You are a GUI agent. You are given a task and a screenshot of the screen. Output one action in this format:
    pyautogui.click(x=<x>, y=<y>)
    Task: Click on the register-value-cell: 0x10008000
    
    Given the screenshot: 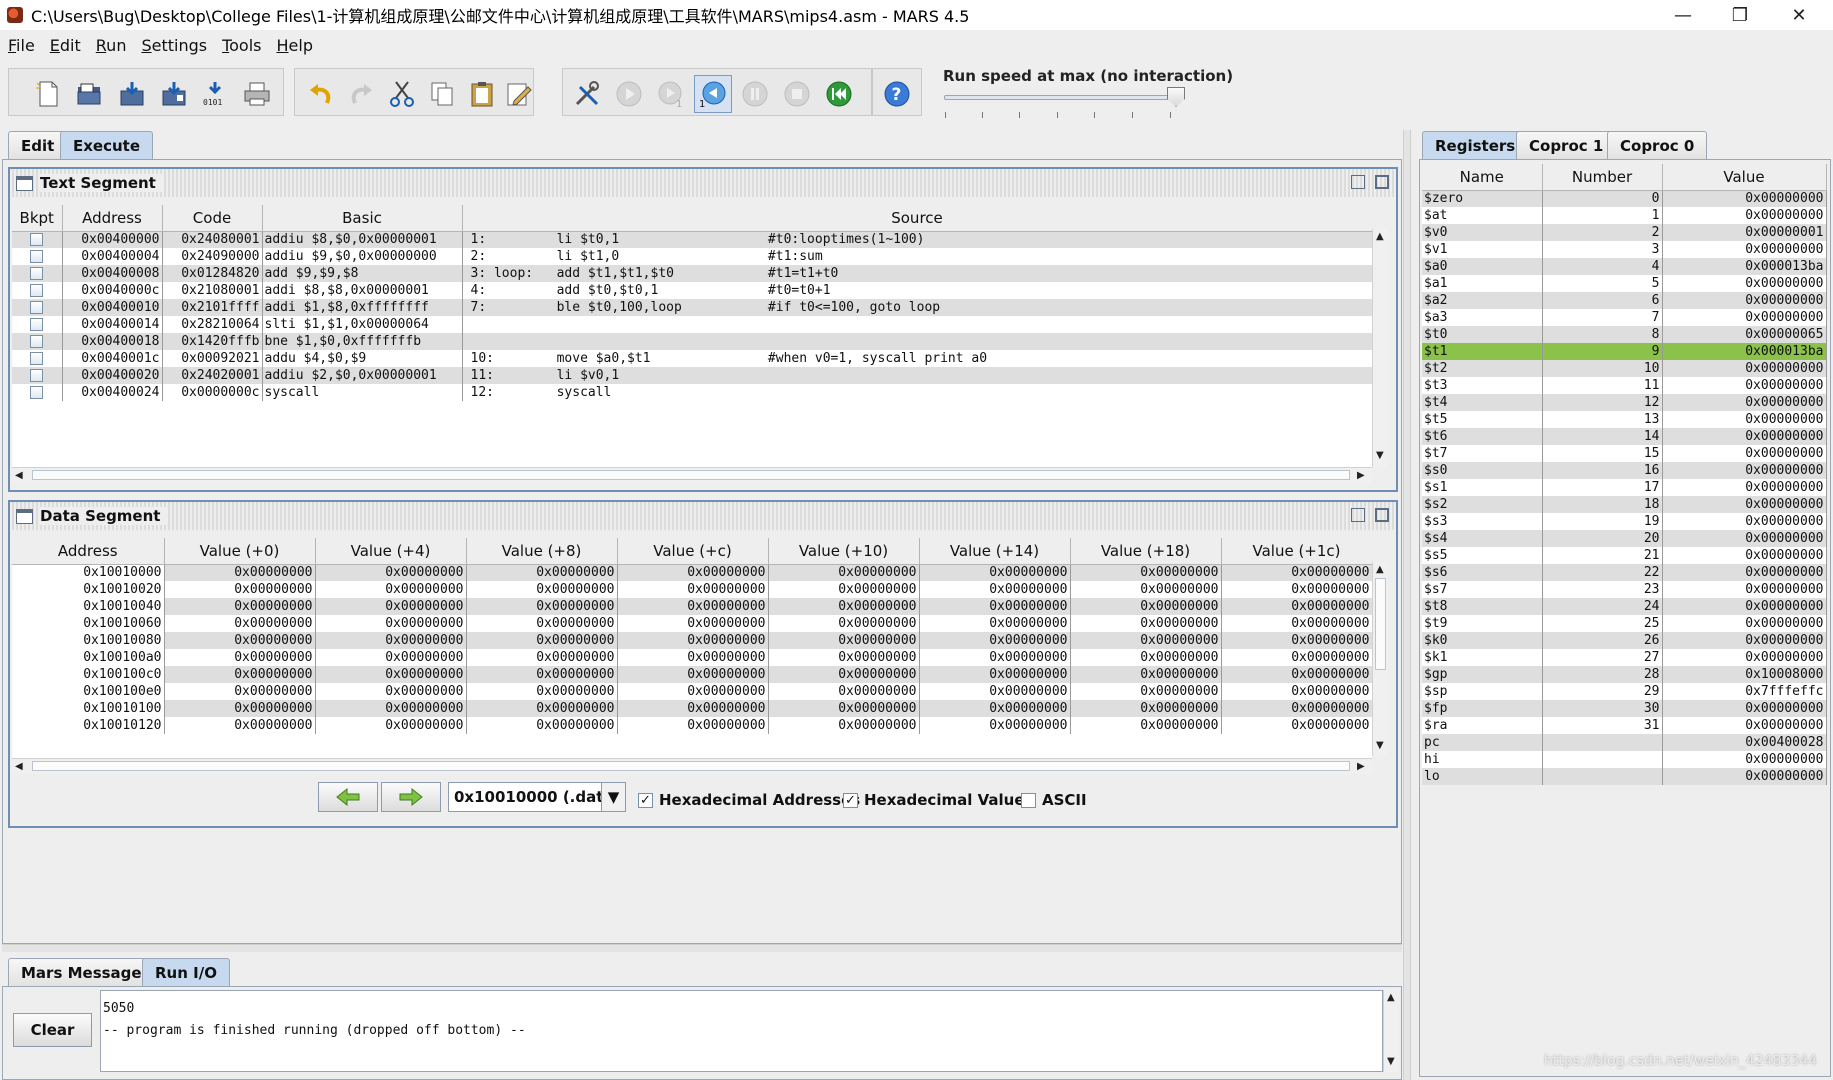 What is the action you would take?
    pyautogui.click(x=1744, y=674)
    